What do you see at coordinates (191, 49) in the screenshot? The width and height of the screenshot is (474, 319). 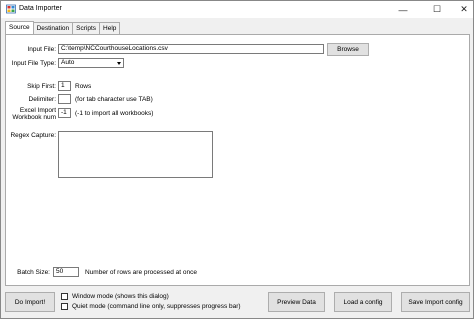 I see `input-file-field: C:\temp\NCCourthouseLocations.csv` at bounding box center [191, 49].